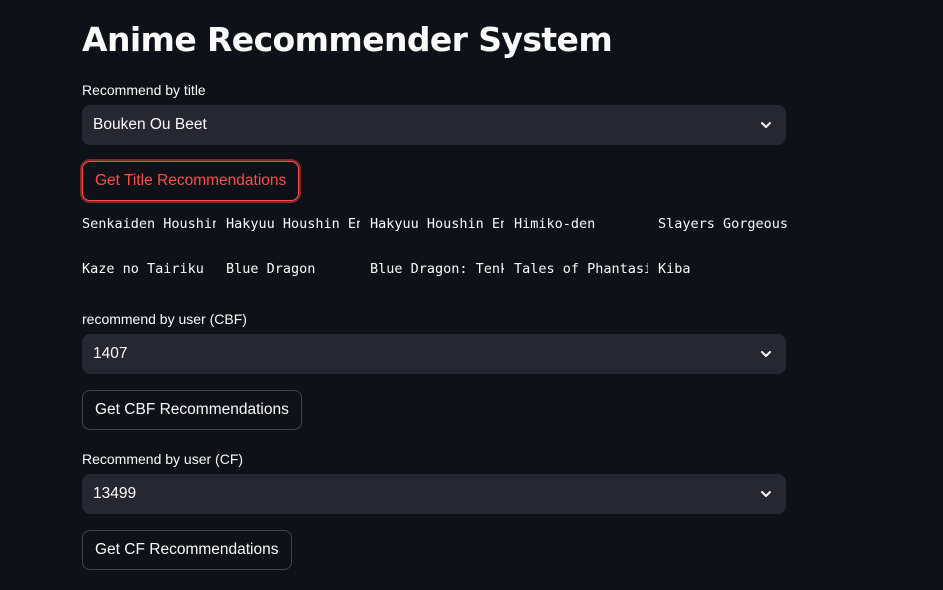 This screenshot has width=943, height=590. What do you see at coordinates (110, 353) in the screenshot?
I see `cbf-user-select-value: 1407` at bounding box center [110, 353].